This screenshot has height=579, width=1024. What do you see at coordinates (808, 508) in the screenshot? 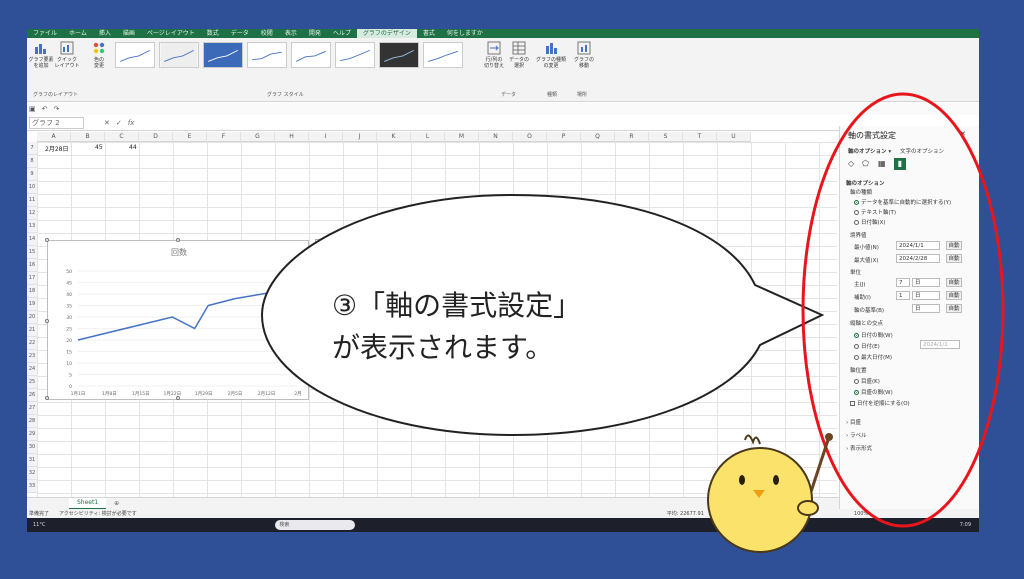
I see `chick-wing` at bounding box center [808, 508].